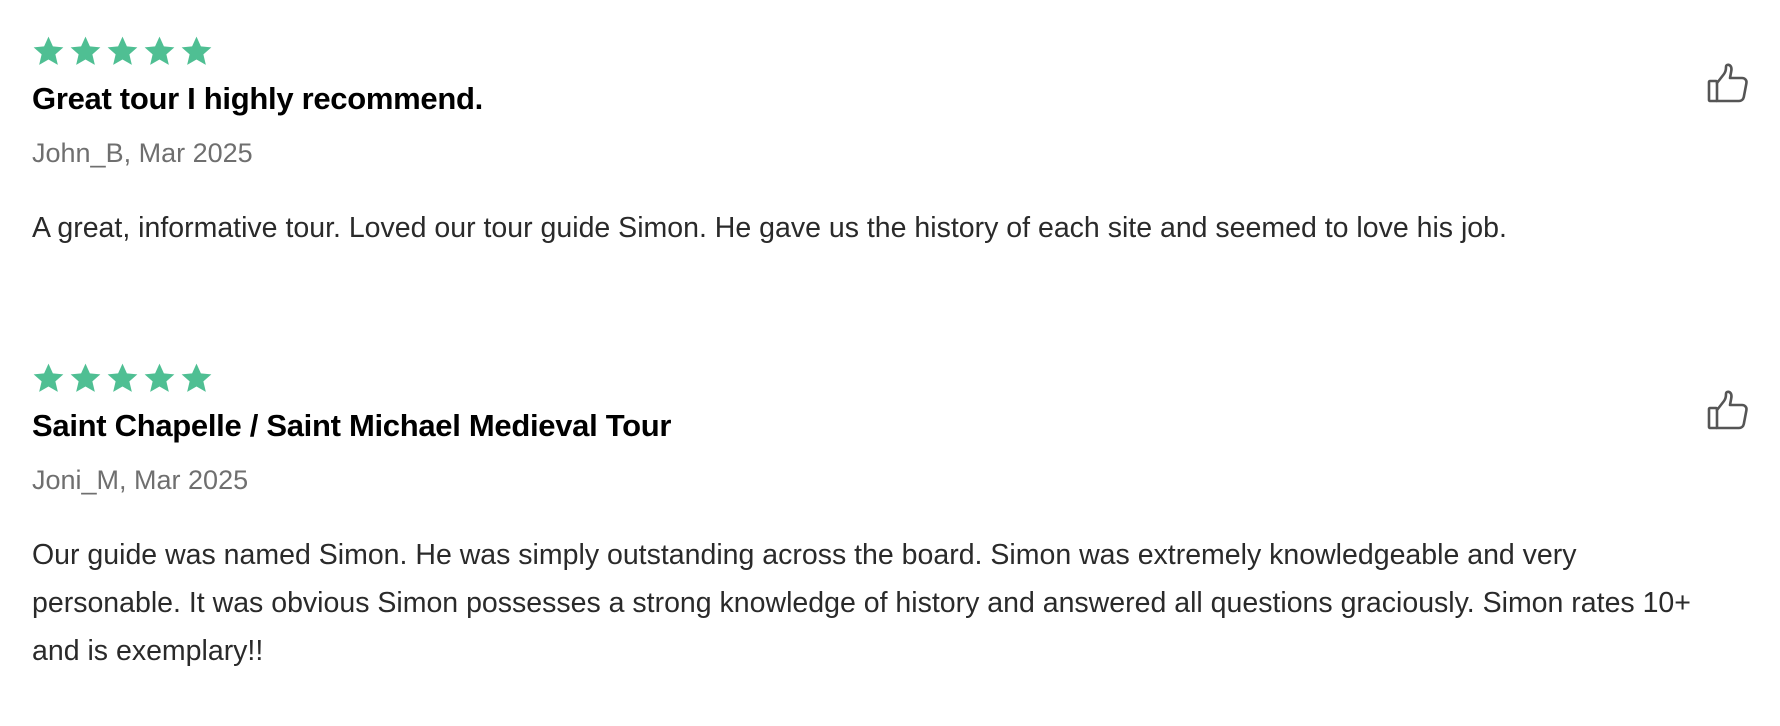  I want to click on review-author-date: Joni_M, Mar 2025, so click(140, 480).